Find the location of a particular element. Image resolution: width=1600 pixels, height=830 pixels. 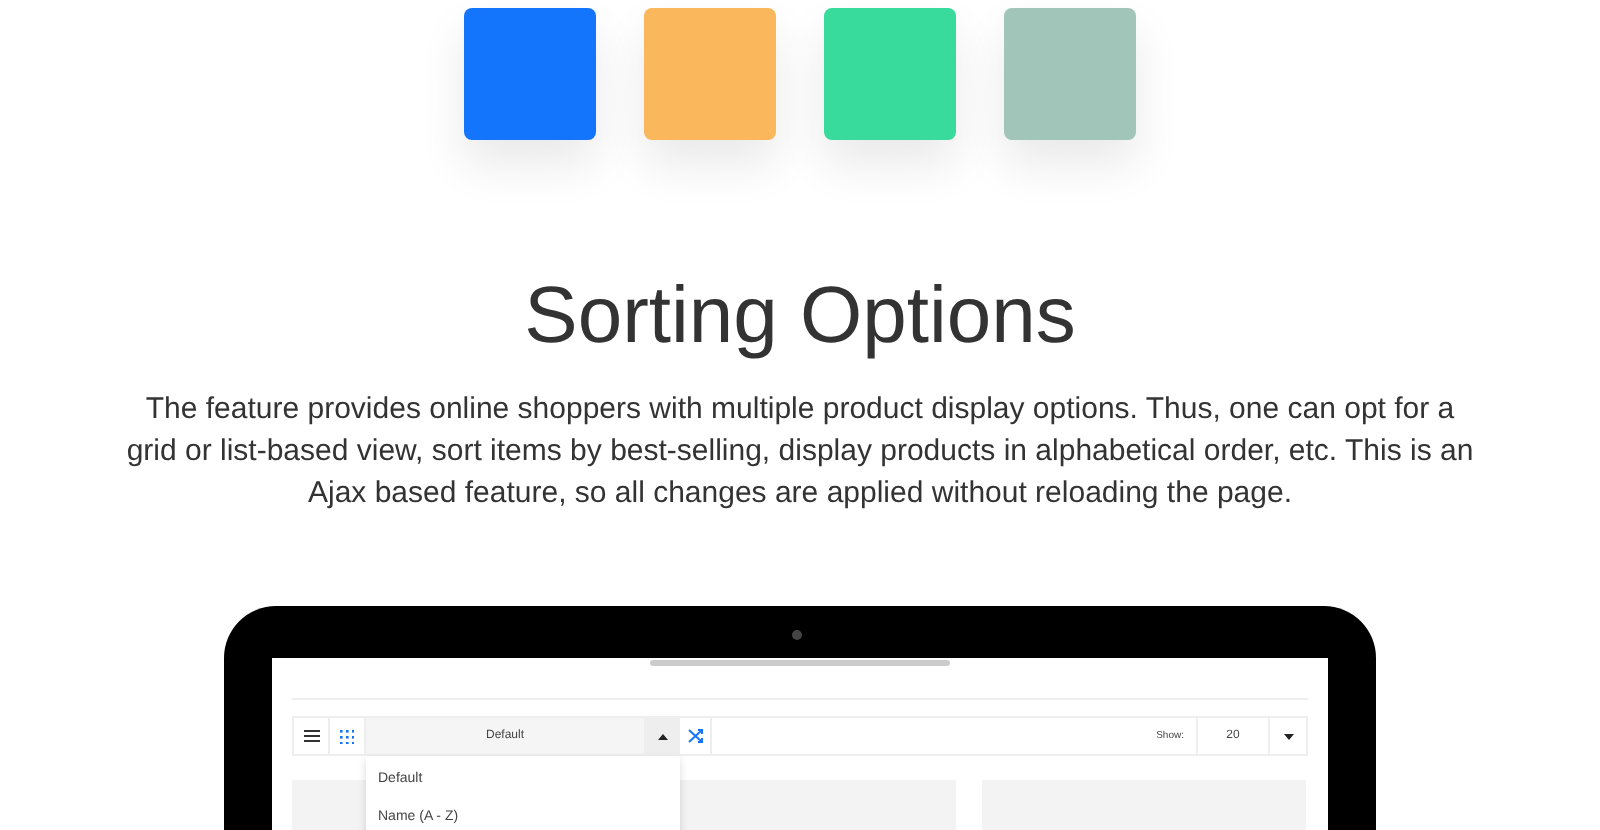

section-description: The feature provides online shoppers with multiple product display options. Thus, one can opt for a grid or list-based view, sort items by best-selling, display products in alphabetical order, etc. This is an Ajax based feature, so all changes are applied without reloading the page. is located at coordinates (800, 452).